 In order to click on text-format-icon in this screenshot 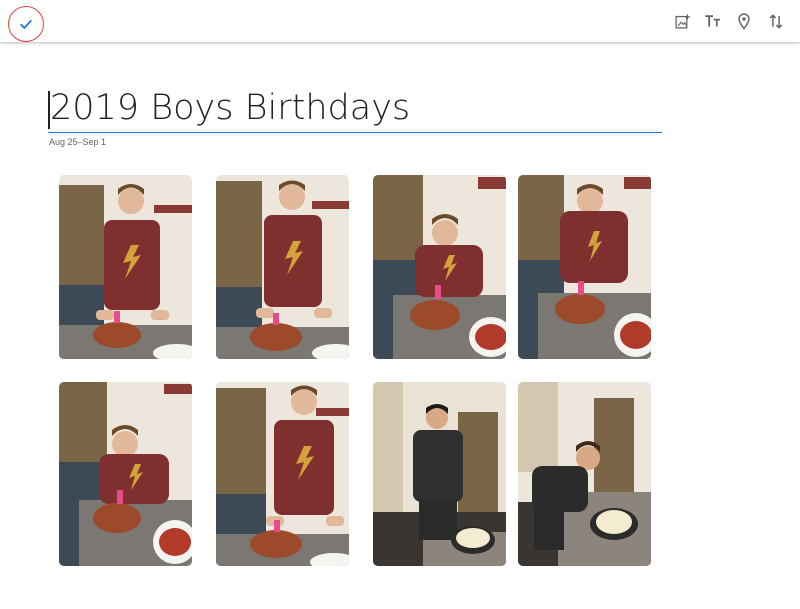, I will do `click(712, 21)`.